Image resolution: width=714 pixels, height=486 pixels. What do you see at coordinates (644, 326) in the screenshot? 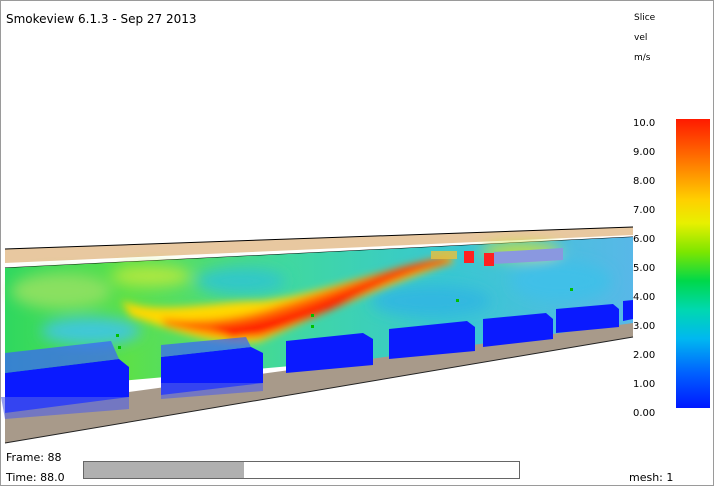
I see `colorbar-tick: 3.00` at bounding box center [644, 326].